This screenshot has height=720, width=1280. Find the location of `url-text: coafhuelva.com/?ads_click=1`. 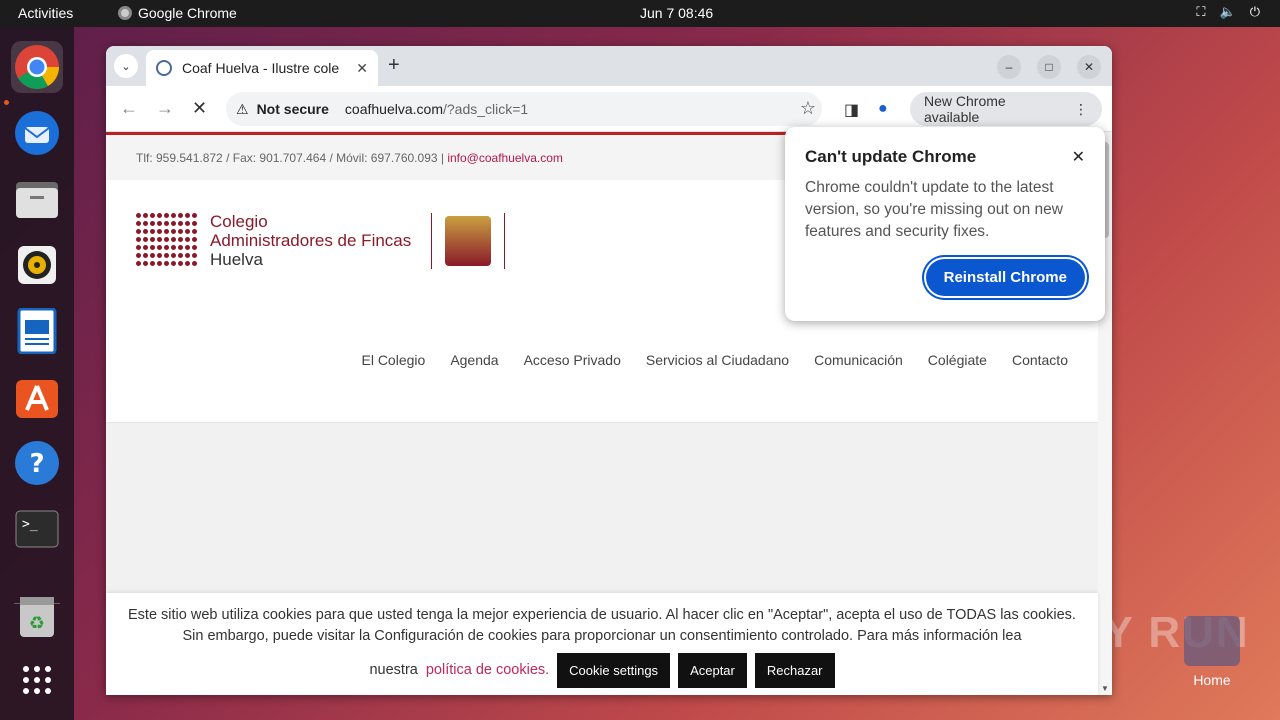

url-text: coafhuelva.com/?ads_click=1 is located at coordinates (436, 109).